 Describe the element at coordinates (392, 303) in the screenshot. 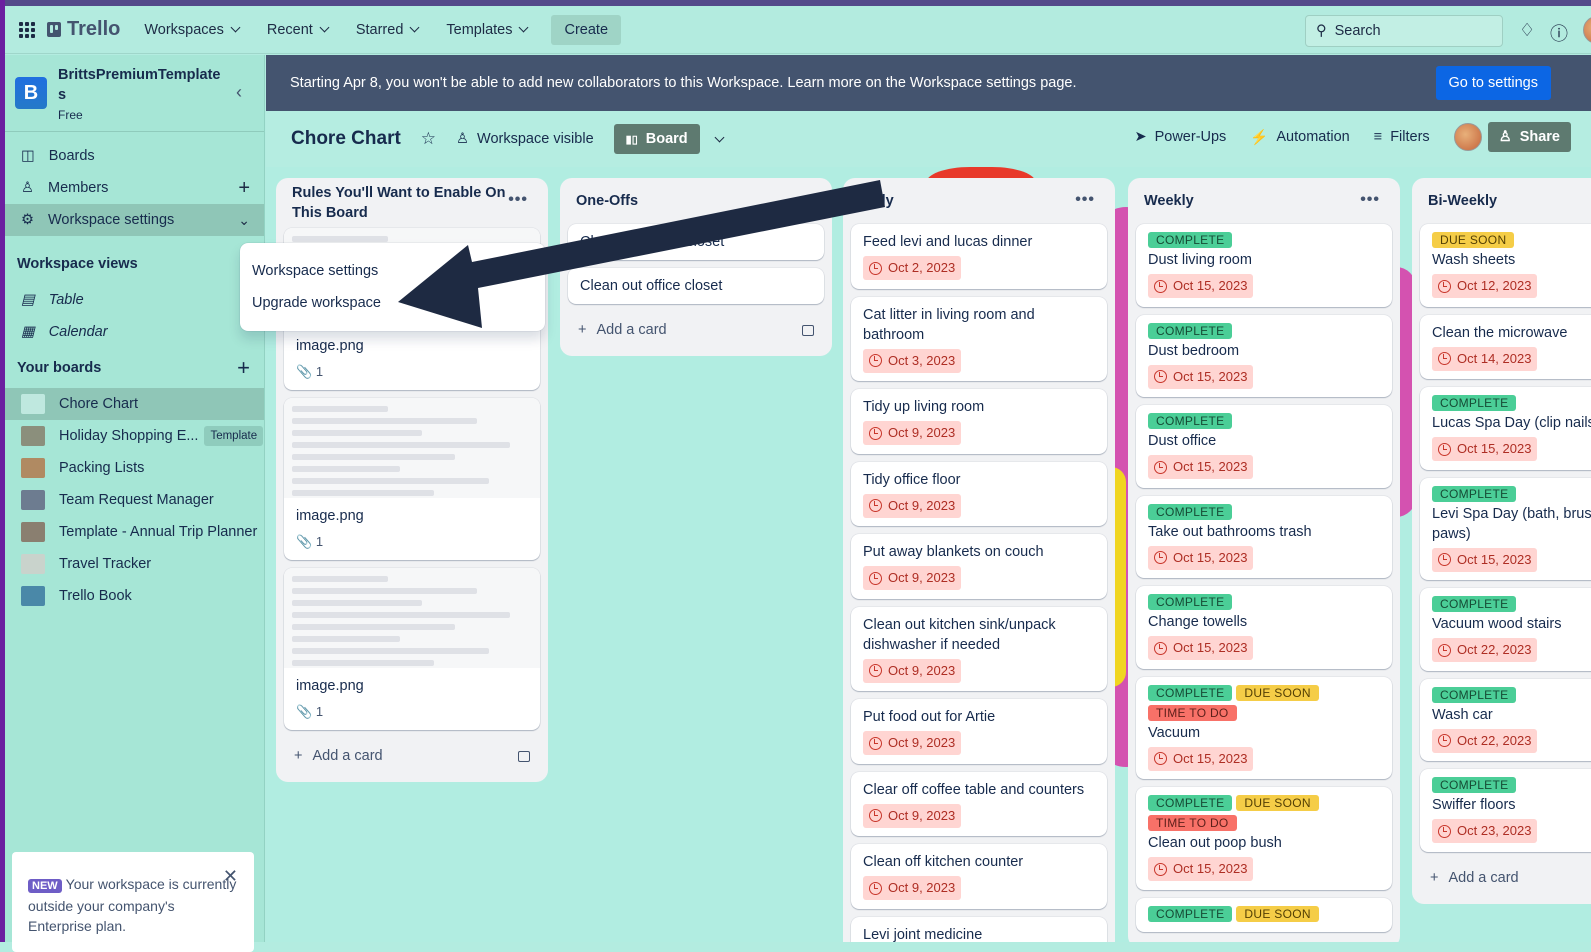

I see `menu-item-upgrade-workspace: Upgrade workspace` at that location.